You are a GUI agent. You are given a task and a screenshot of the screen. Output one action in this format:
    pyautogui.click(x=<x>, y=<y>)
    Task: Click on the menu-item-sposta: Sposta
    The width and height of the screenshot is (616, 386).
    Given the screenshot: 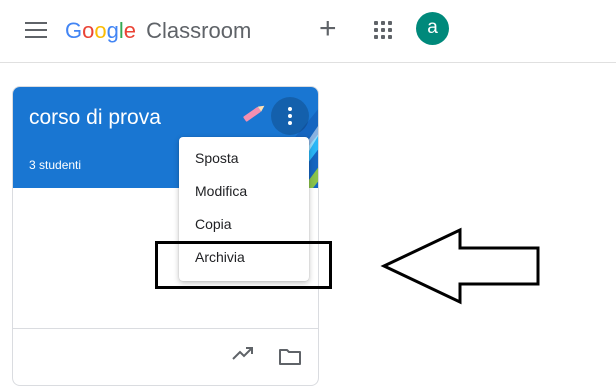 What is the action you would take?
    pyautogui.click(x=244, y=158)
    